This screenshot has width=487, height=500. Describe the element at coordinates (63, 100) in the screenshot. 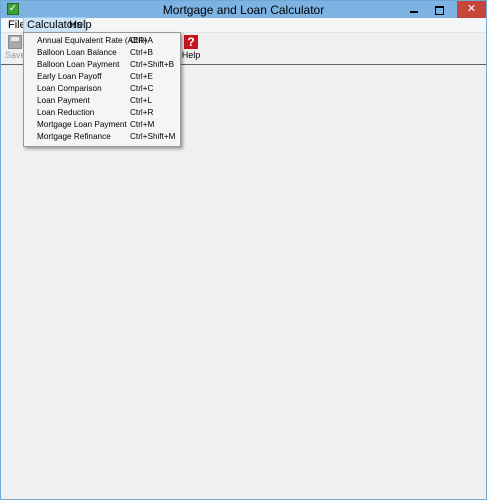

I see `menu-item-label: Loan Payment` at that location.